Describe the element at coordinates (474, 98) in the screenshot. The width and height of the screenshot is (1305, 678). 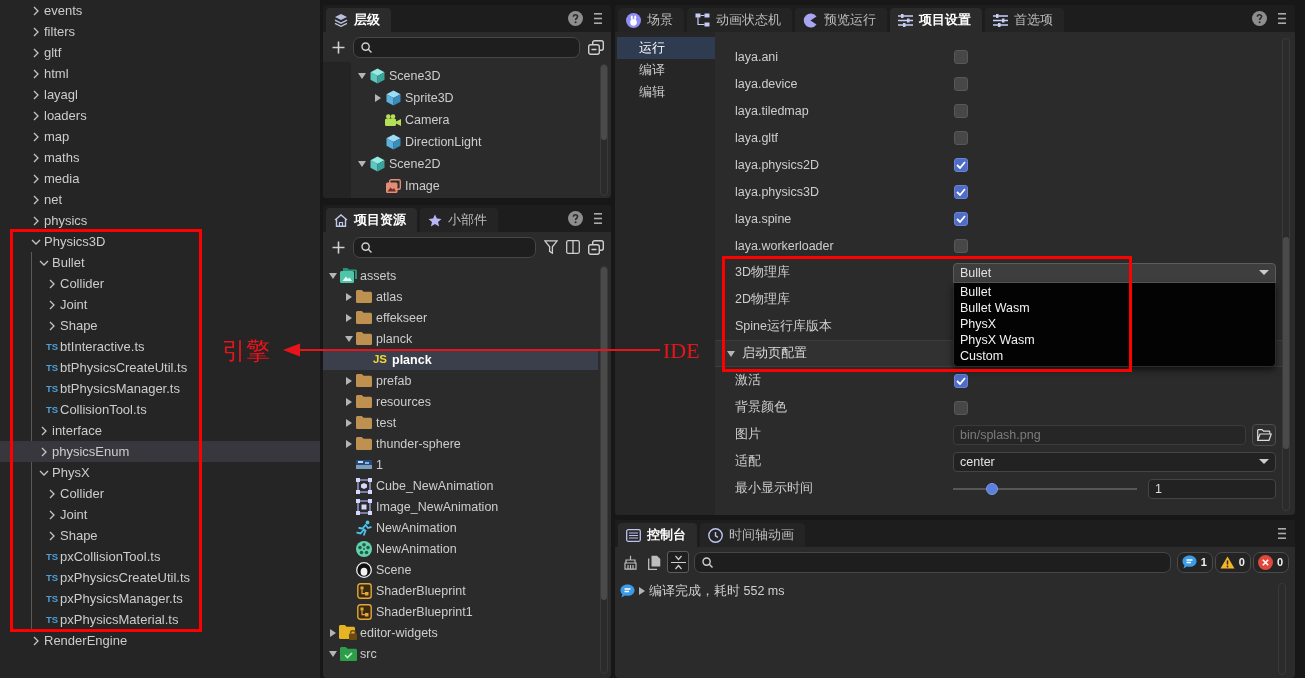
I see `tree-item: Sprite3D` at that location.